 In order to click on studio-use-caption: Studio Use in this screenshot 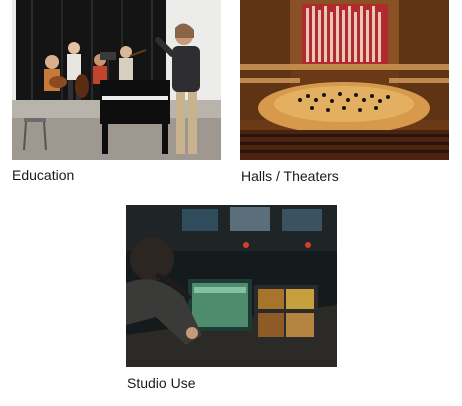, I will do `click(161, 383)`.